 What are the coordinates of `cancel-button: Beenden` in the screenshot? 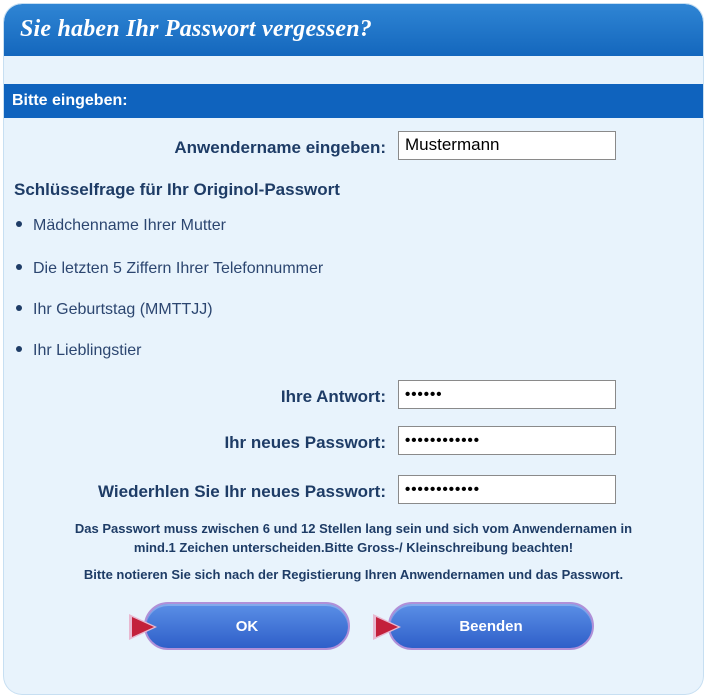 It's located at (483, 626).